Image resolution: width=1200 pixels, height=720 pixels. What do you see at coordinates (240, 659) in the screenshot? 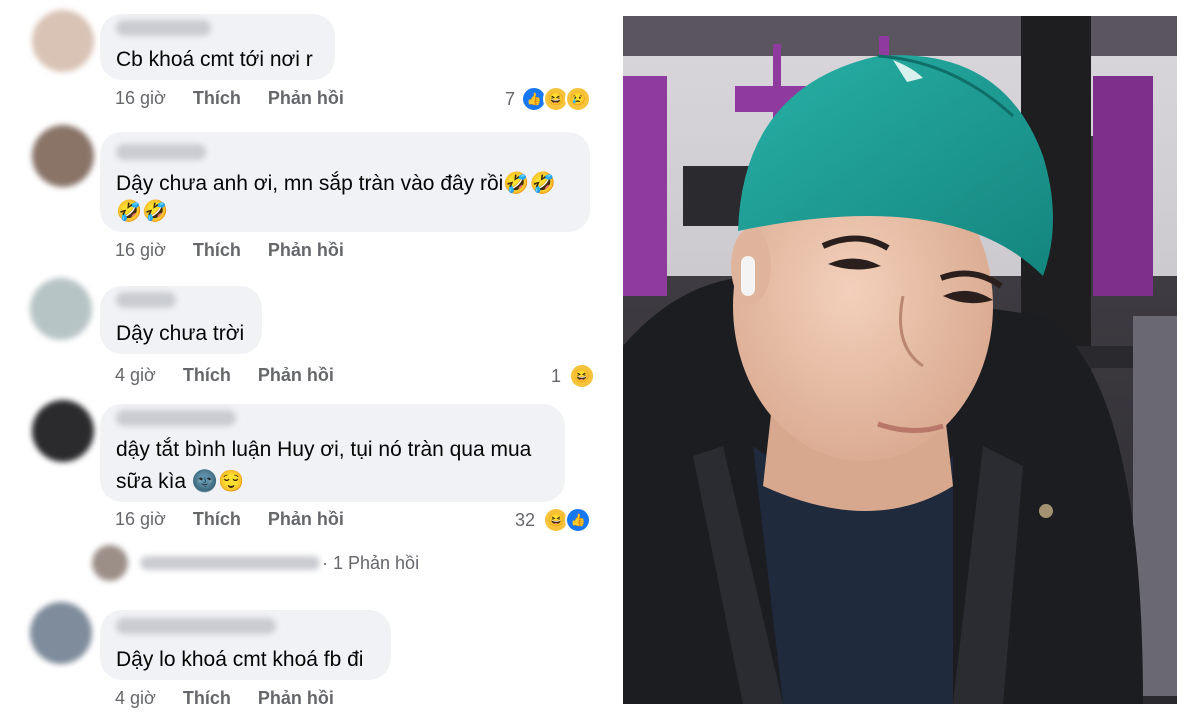
I see `comment-text: Dậy lo khoá cmt khoá fb đi` at bounding box center [240, 659].